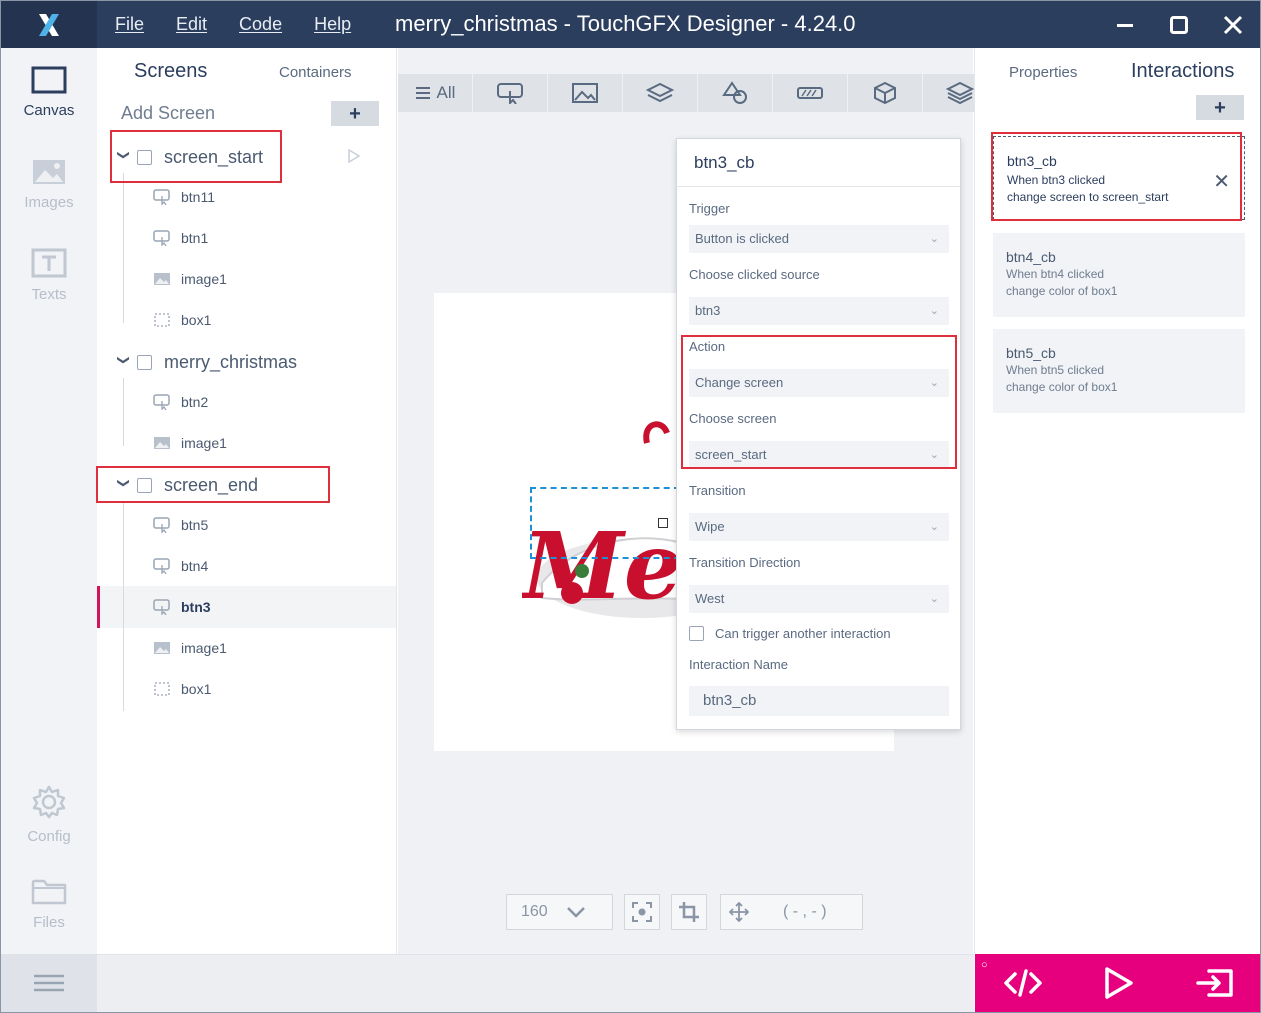 The width and height of the screenshot is (1261, 1013). I want to click on rail-config: Config, so click(49, 814).